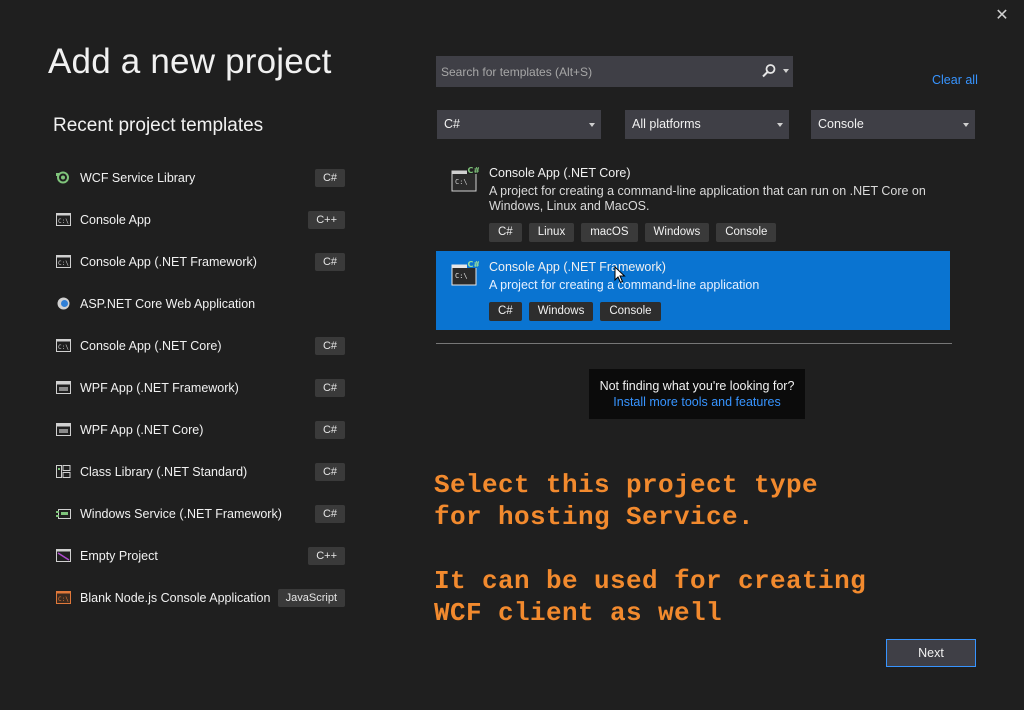  What do you see at coordinates (893, 124) in the screenshot?
I see `project-type-filter-dropdown: Console` at bounding box center [893, 124].